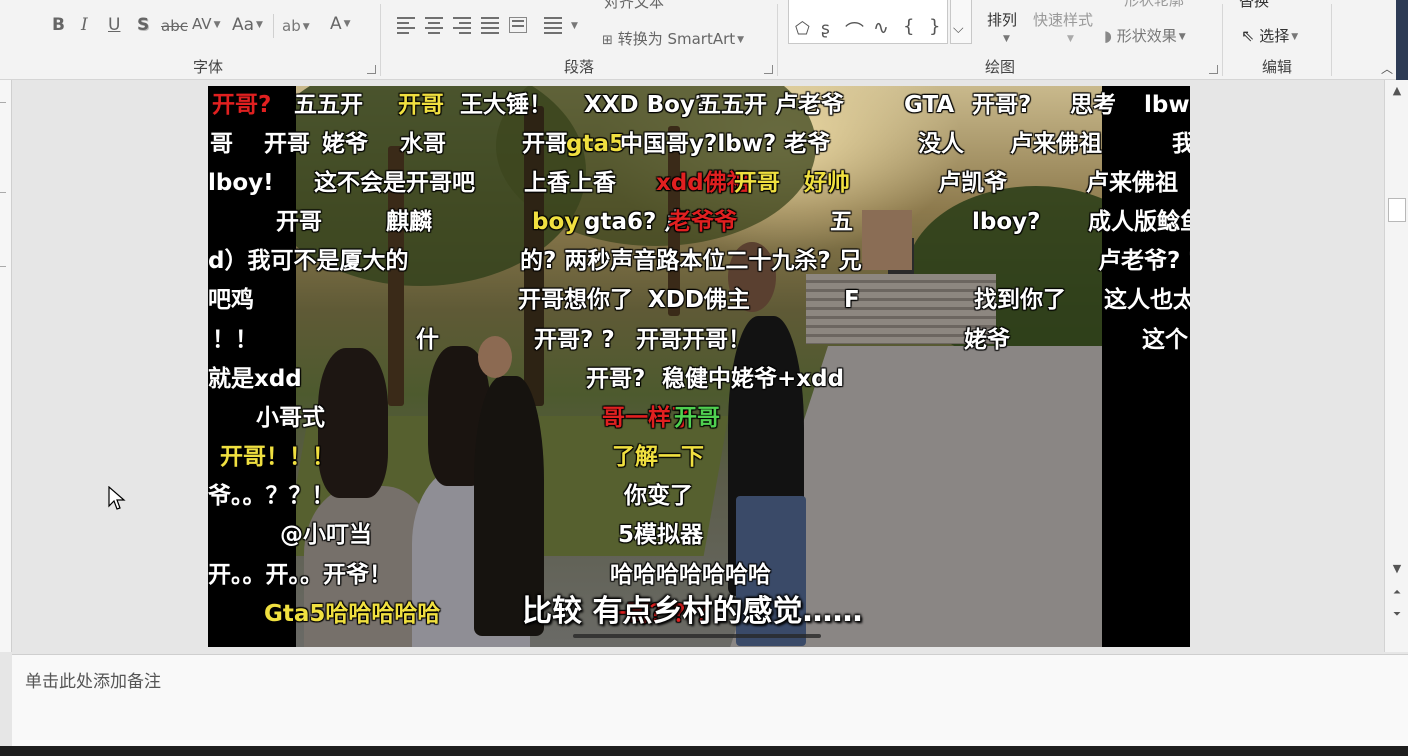 The height and width of the screenshot is (756, 1408). I want to click on highlight-button: ab ▼, so click(296, 26).